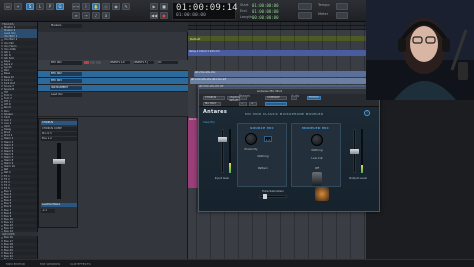  I want to click on view-eq-button: View EQ, so click(209, 122).